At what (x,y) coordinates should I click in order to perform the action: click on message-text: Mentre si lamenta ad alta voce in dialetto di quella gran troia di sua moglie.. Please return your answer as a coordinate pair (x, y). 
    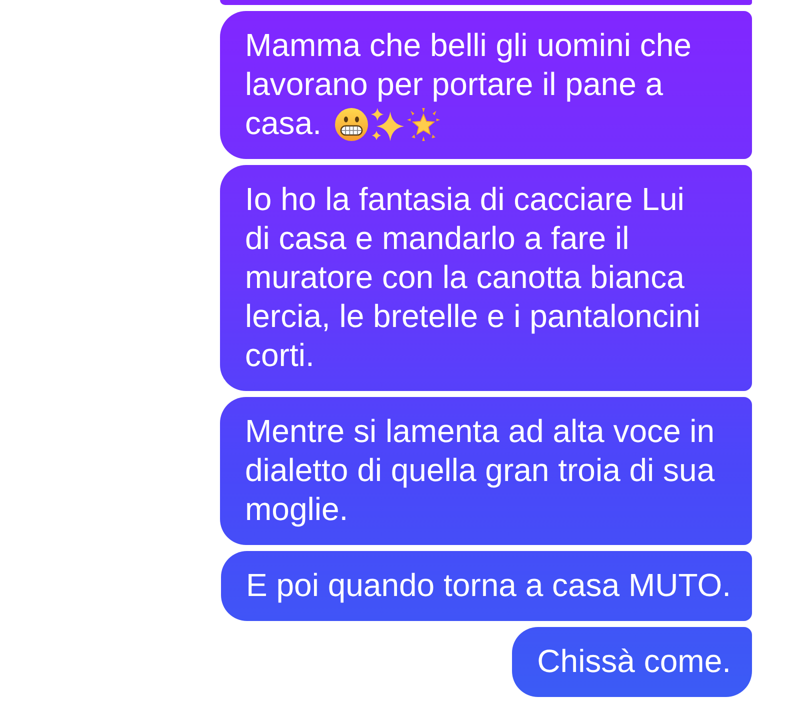
    Looking at the image, I should click on (480, 470).